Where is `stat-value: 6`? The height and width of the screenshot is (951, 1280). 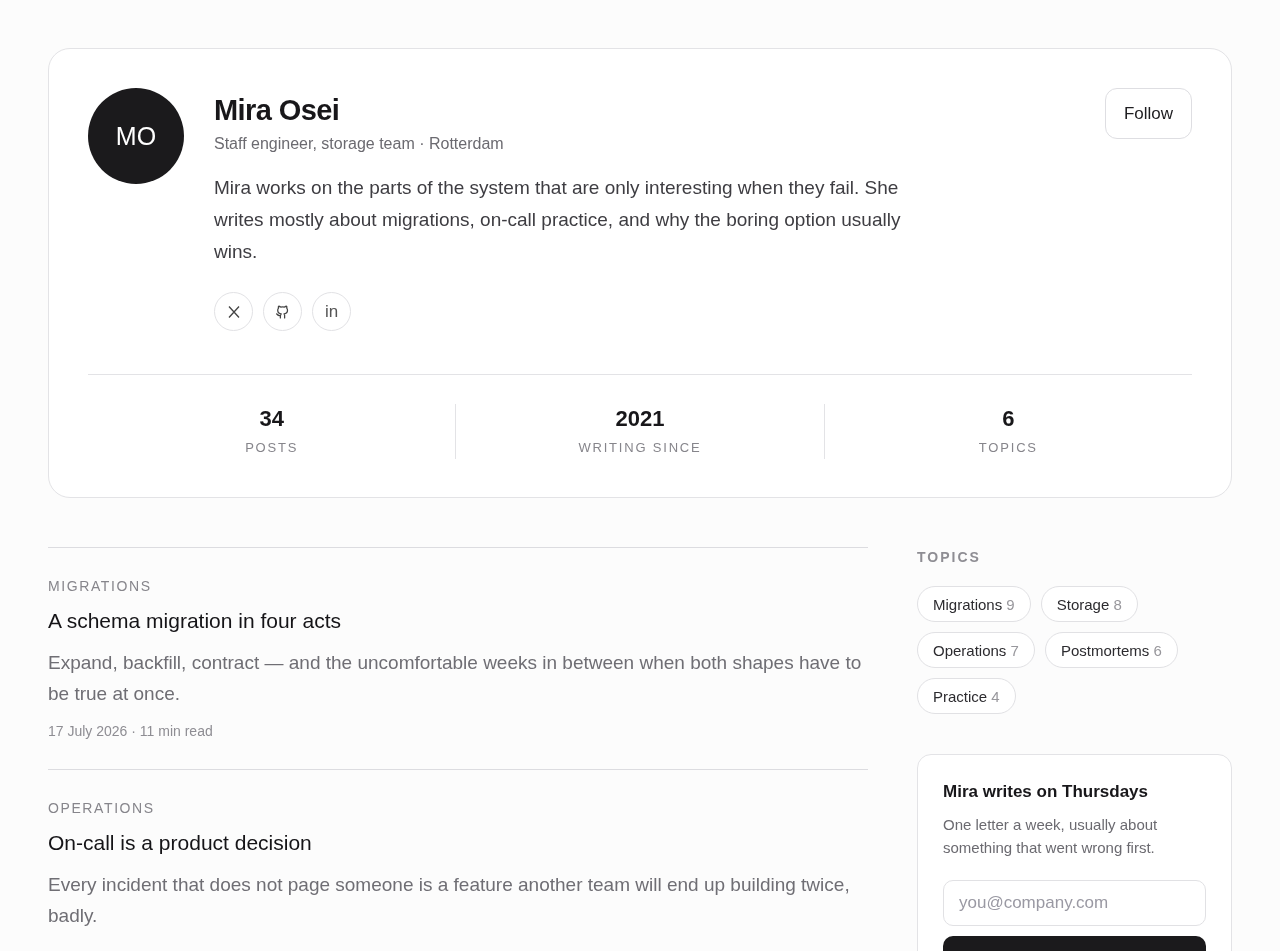
stat-value: 6 is located at coordinates (1008, 419).